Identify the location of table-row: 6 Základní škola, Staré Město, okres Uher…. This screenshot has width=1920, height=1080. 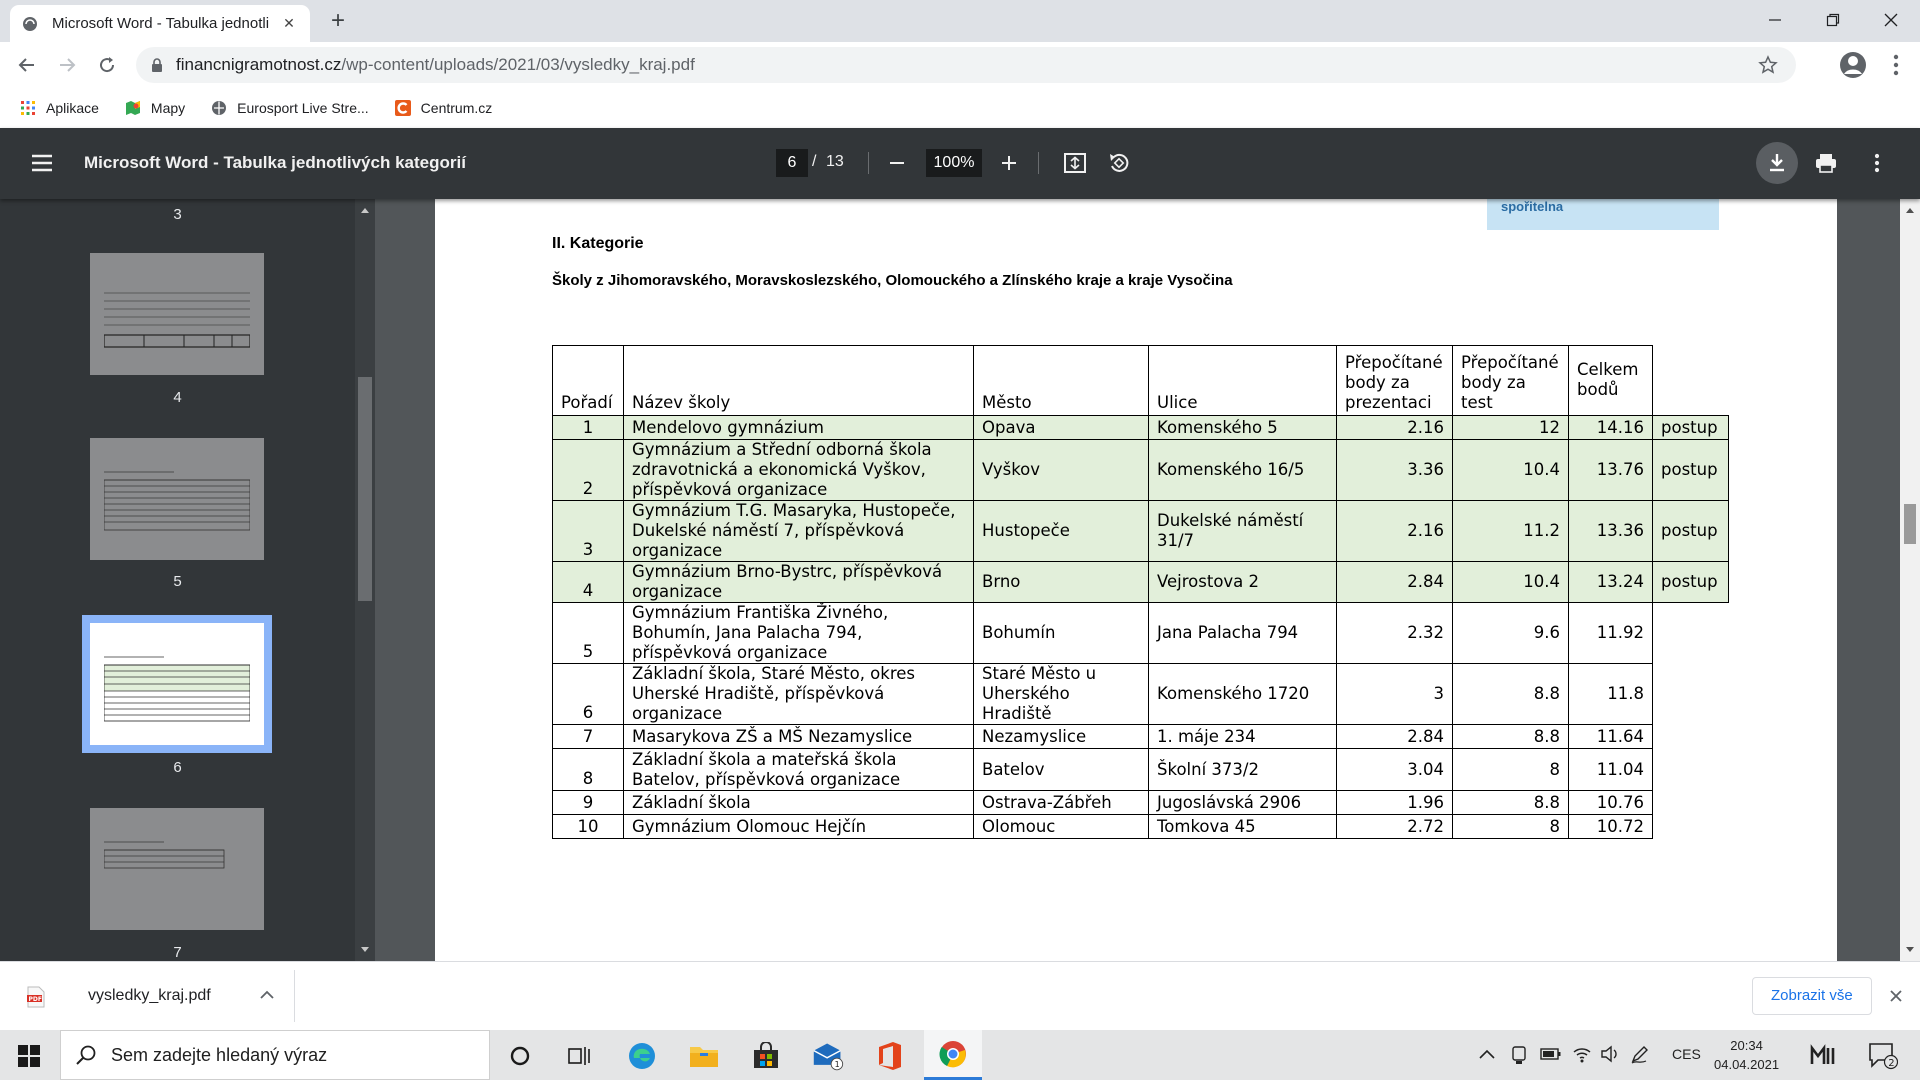
(1140, 694).